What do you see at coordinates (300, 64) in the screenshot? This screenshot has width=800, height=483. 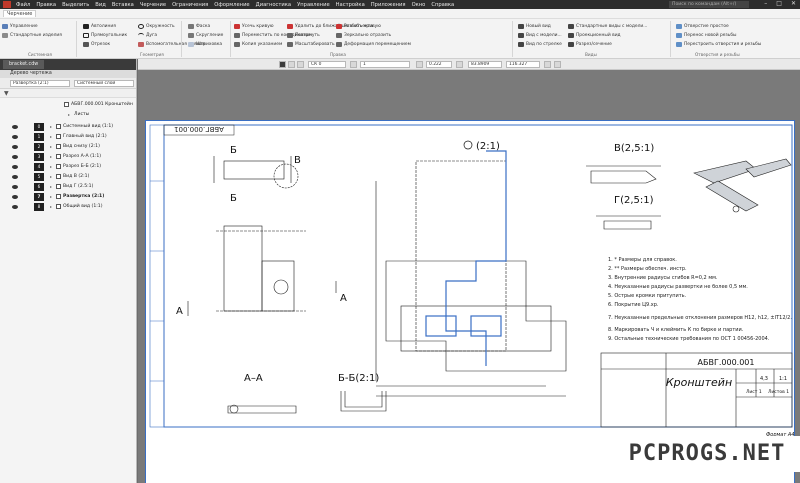 I see `line-style-icon` at bounding box center [300, 64].